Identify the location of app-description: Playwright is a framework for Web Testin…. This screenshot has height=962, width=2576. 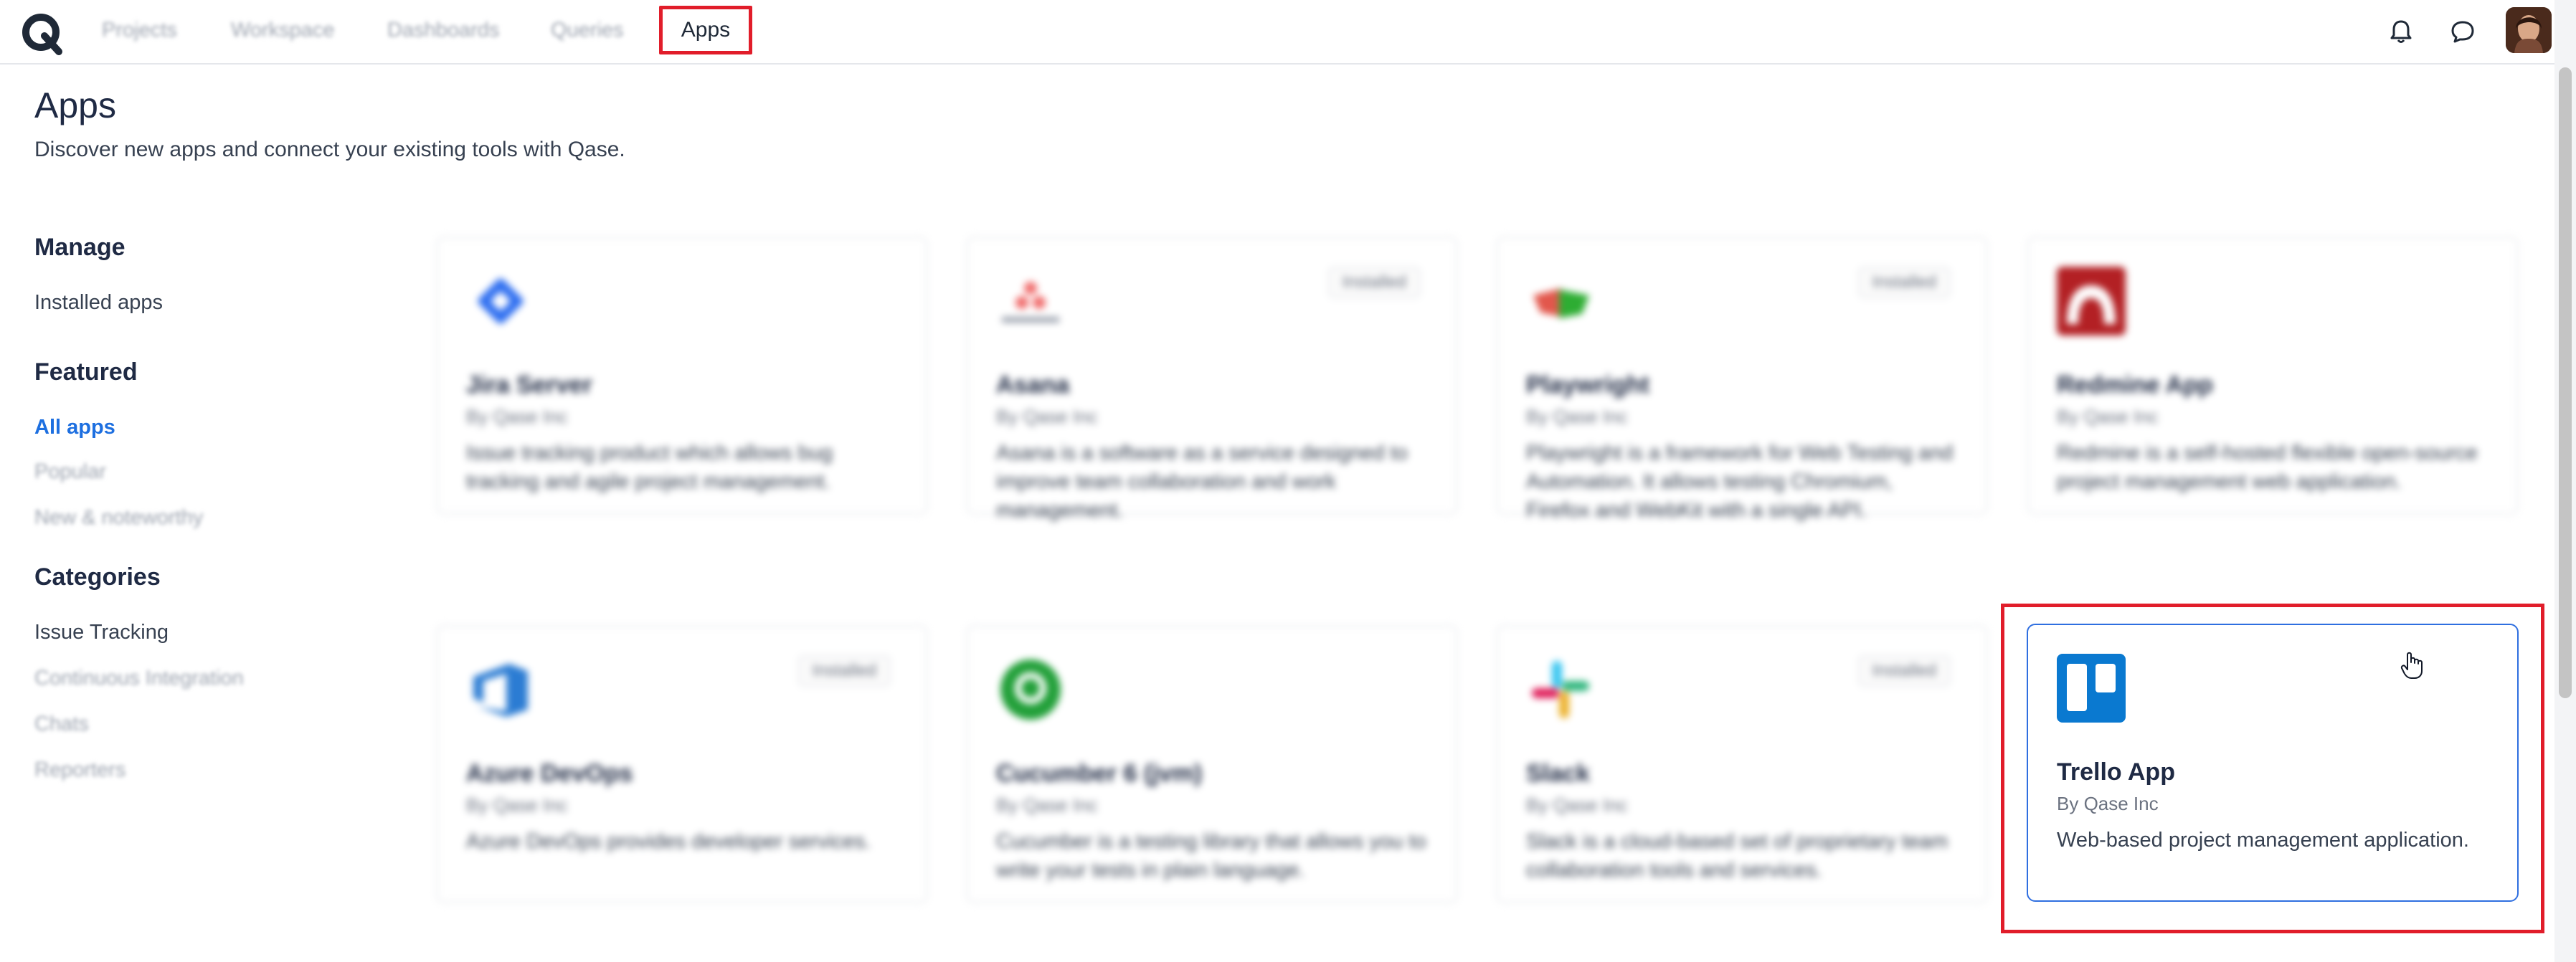
(1740, 482).